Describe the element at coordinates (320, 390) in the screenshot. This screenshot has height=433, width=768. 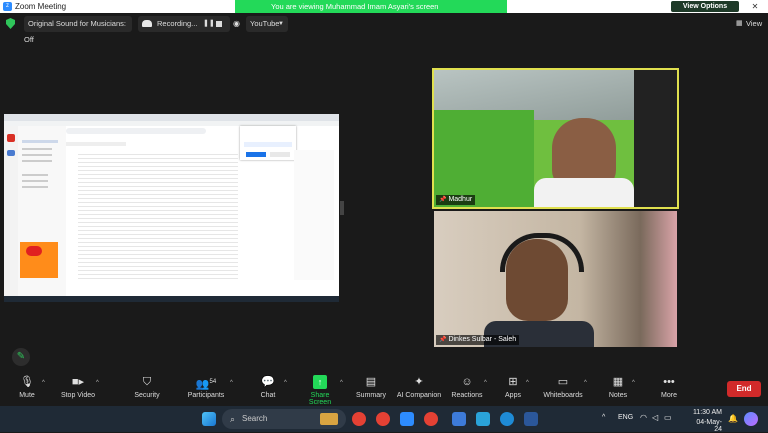
I see `share-screen-button: ↑ Share Screen` at that location.